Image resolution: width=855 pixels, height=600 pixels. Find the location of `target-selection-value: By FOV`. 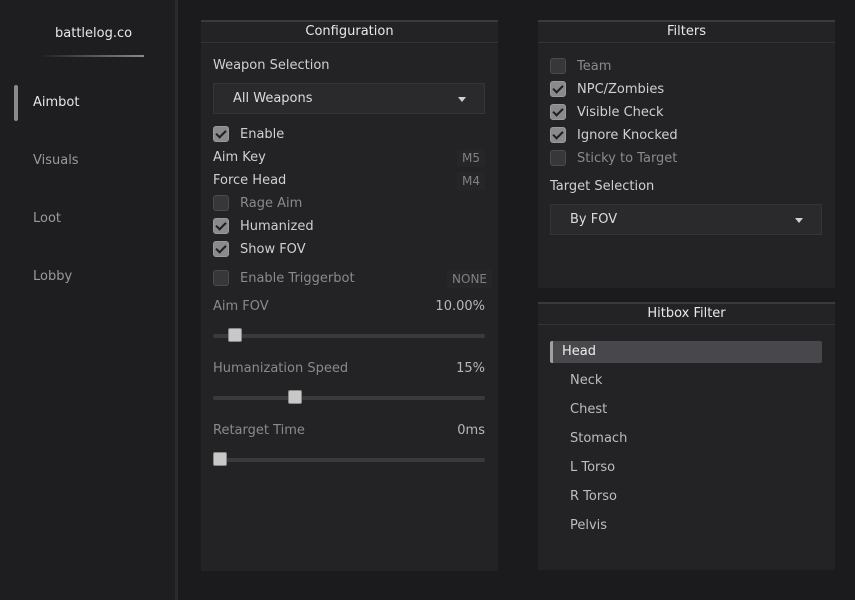

target-selection-value: By FOV is located at coordinates (594, 219).